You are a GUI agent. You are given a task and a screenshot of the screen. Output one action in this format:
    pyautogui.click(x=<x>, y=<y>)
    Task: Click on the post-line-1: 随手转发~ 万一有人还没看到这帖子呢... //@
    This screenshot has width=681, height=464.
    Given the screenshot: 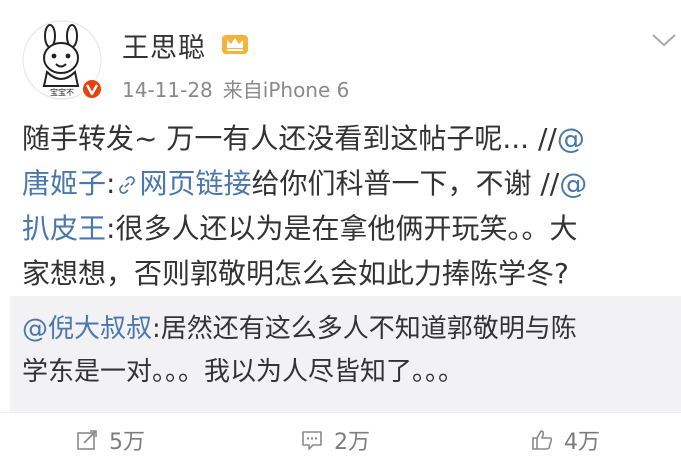 What is the action you would take?
    pyautogui.click(x=347, y=138)
    